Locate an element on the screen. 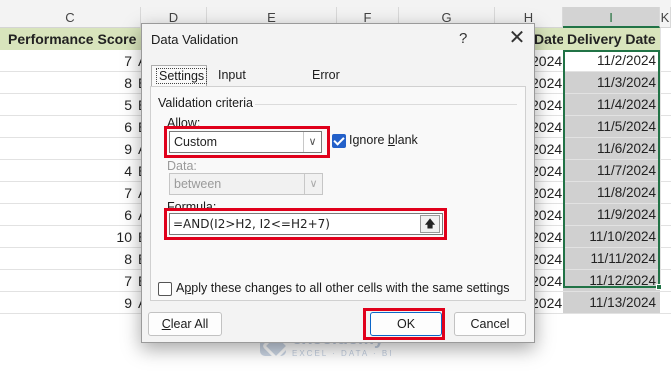  ignore-blank-checkbox is located at coordinates (339, 141).